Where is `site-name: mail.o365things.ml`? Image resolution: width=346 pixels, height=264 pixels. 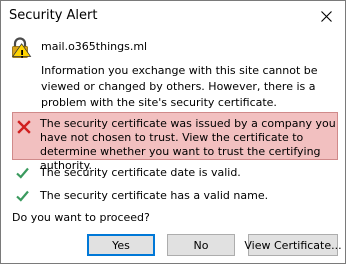
site-name: mail.o365things.ml is located at coordinates (94, 46).